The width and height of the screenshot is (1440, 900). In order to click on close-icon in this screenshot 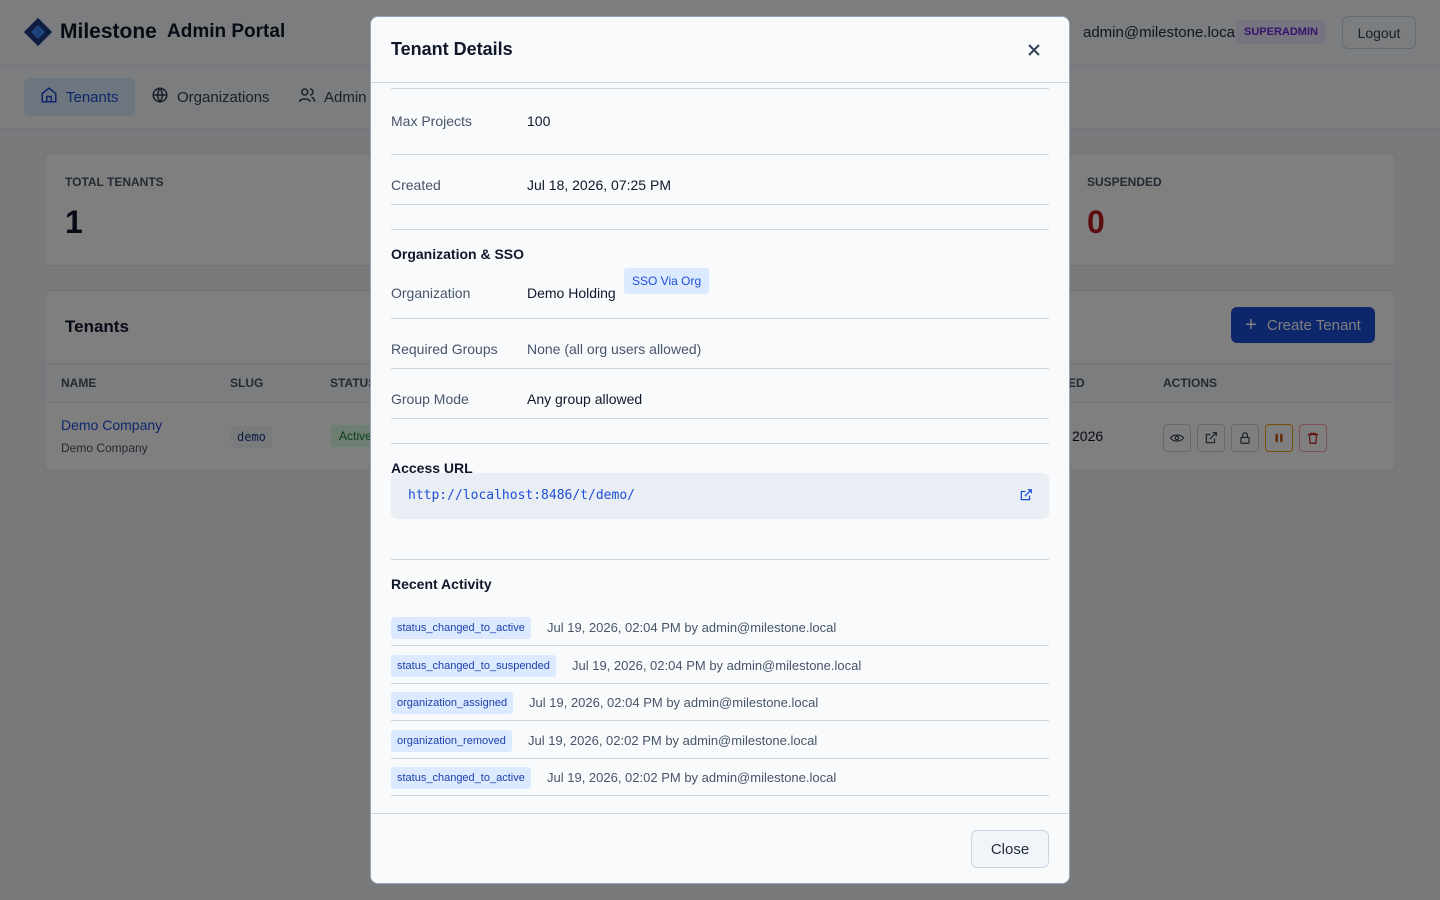, I will do `click(1034, 50)`.